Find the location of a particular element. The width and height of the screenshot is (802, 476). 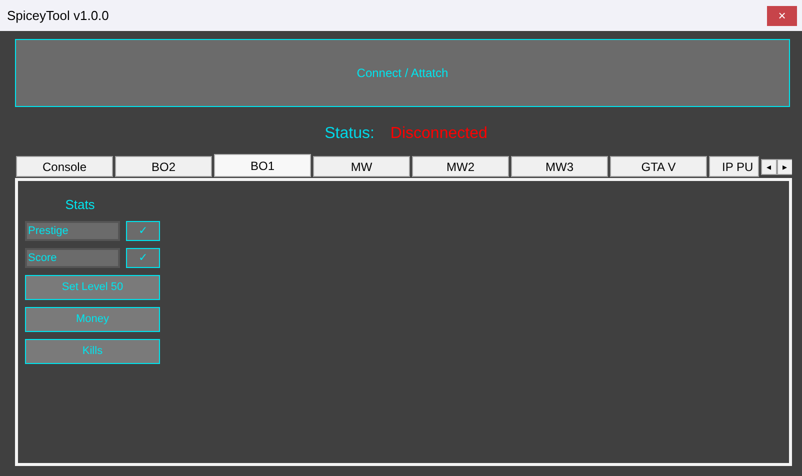

tab: BO2 is located at coordinates (163, 166).